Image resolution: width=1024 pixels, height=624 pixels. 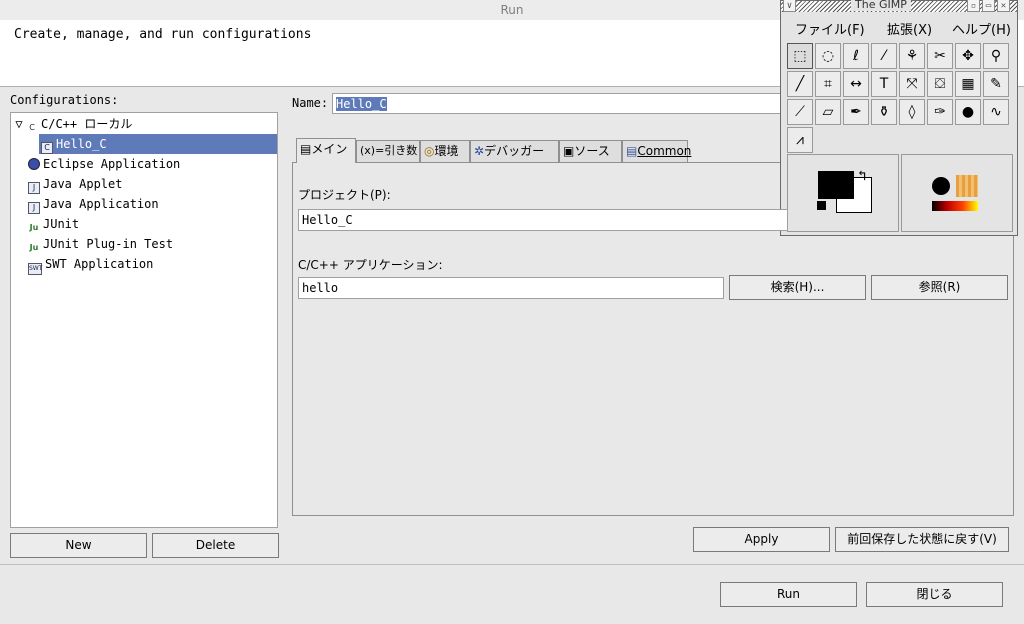 What do you see at coordinates (828, 56) in the screenshot?
I see `ellipse-select-tool-icon: ◌` at bounding box center [828, 56].